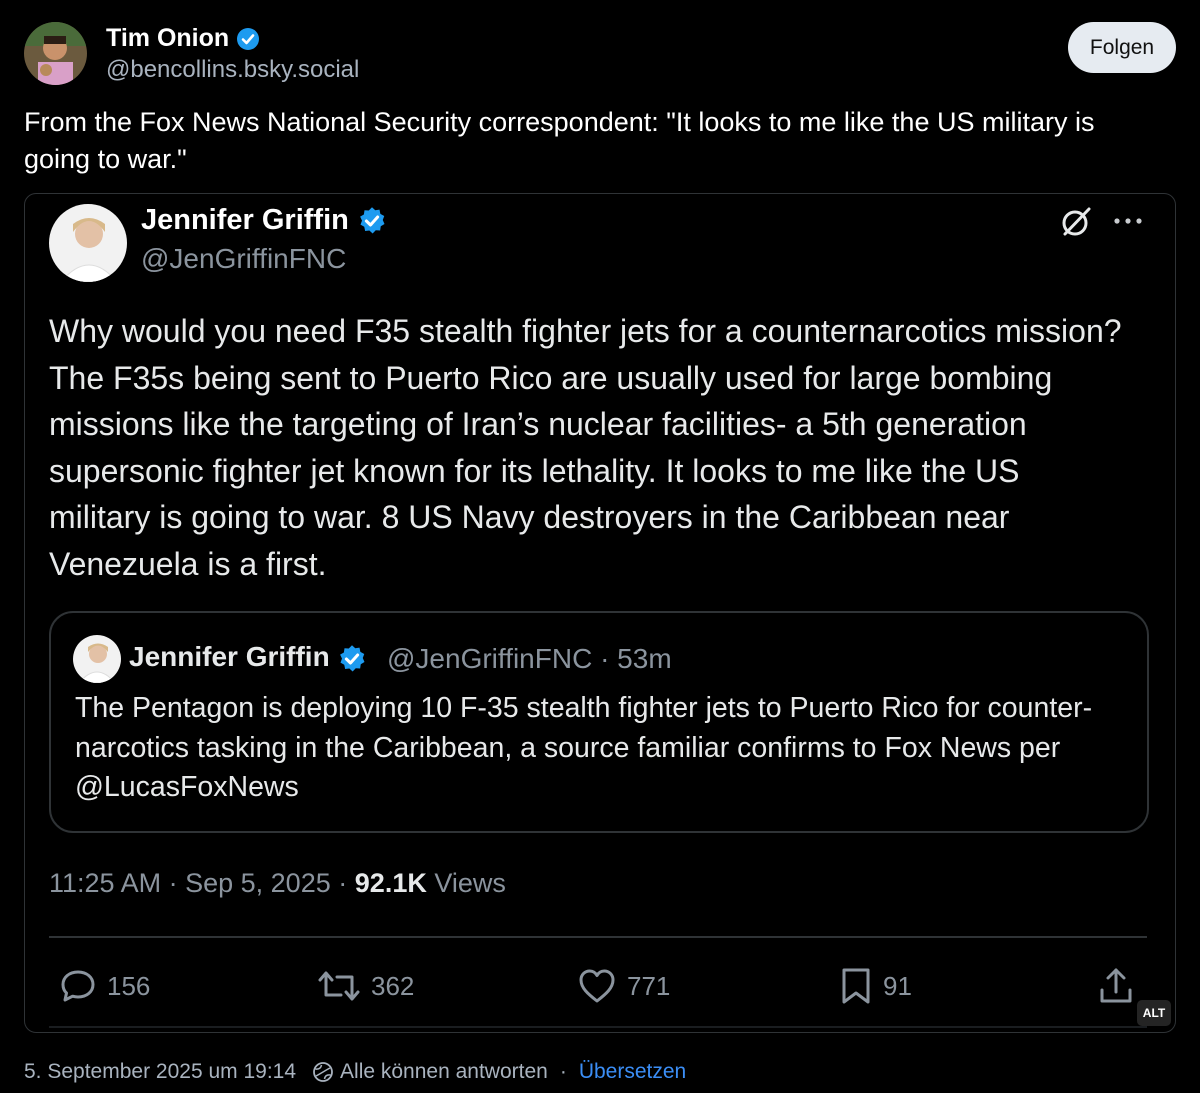  I want to click on reply-count: 156, so click(129, 985).